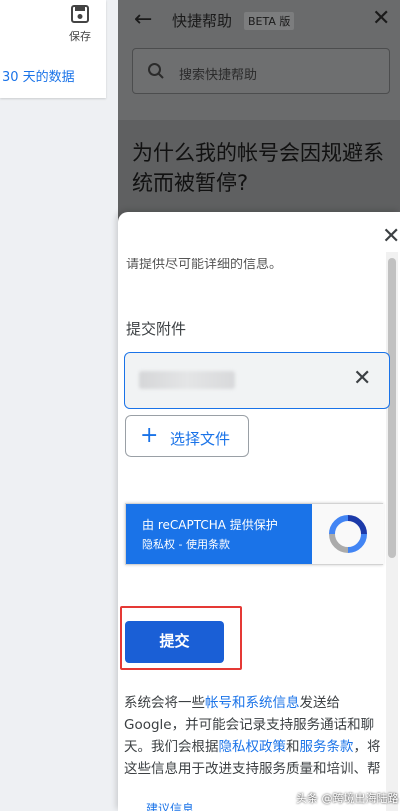 This screenshot has height=811, width=400. What do you see at coordinates (146, 20) in the screenshot?
I see `back-arrow-icon: ←` at bounding box center [146, 20].